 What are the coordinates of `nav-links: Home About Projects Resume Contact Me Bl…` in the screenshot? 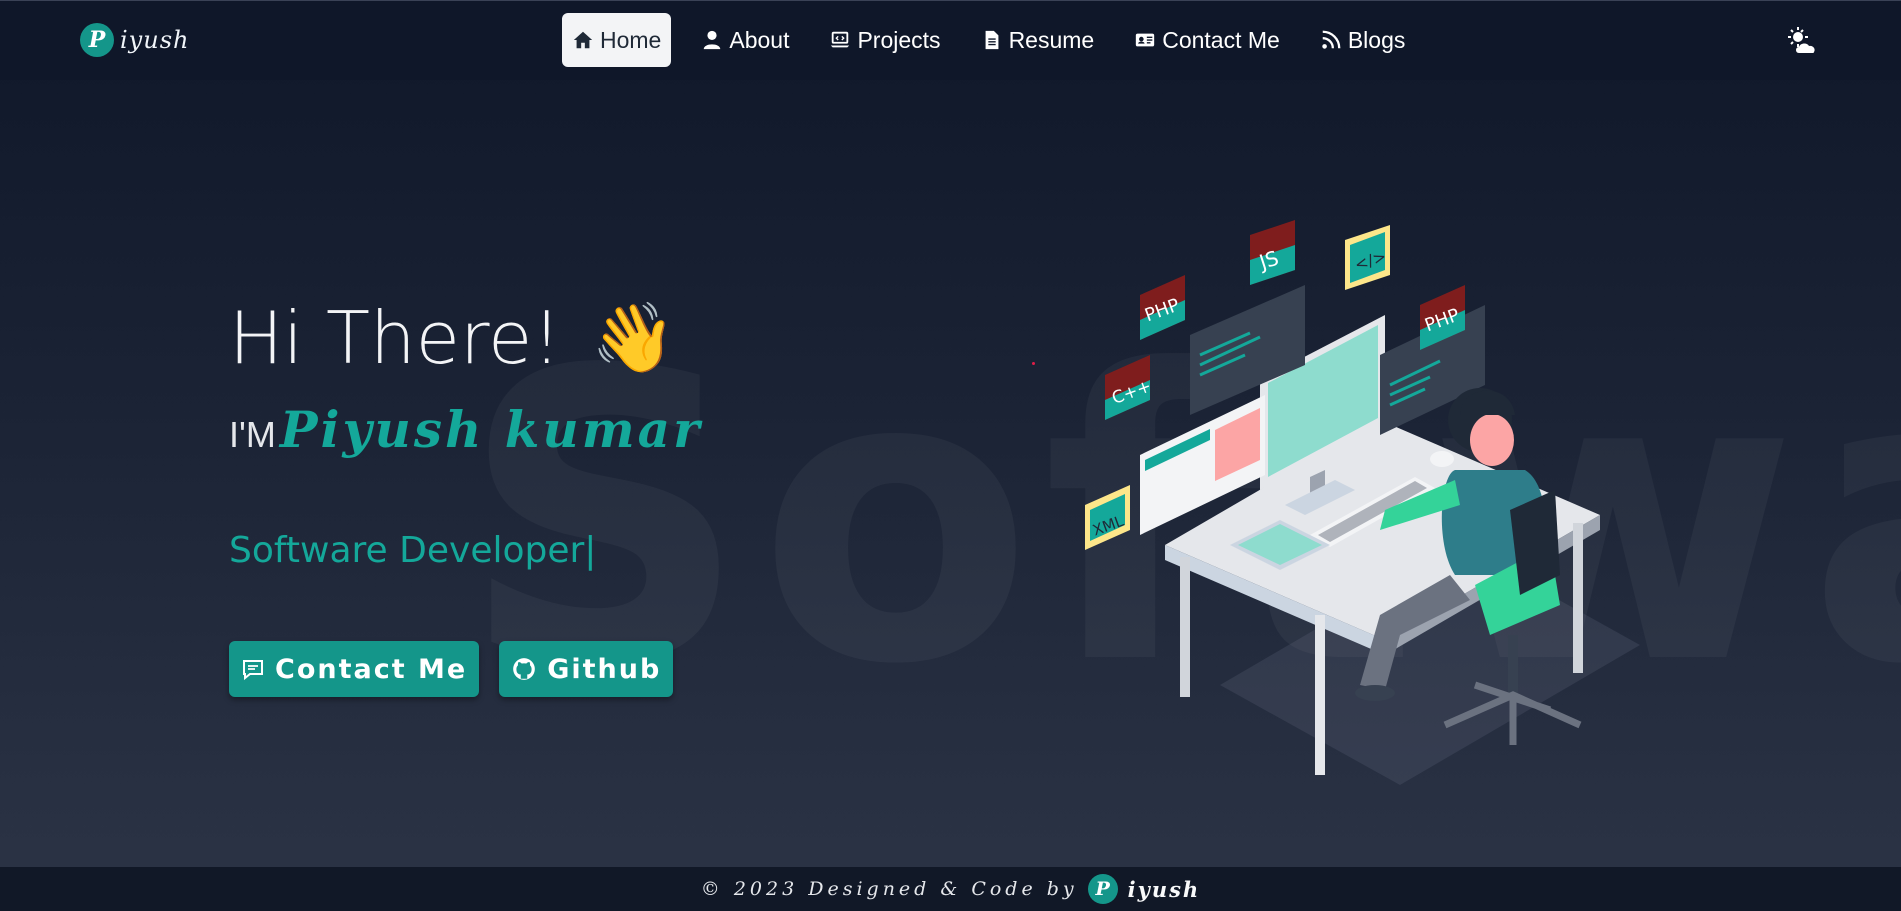 It's located at (998, 40).